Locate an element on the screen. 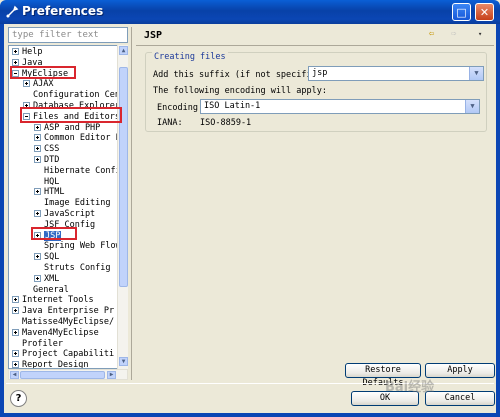  tree-item-label: Project Capabiliti is located at coordinates (68, 354).